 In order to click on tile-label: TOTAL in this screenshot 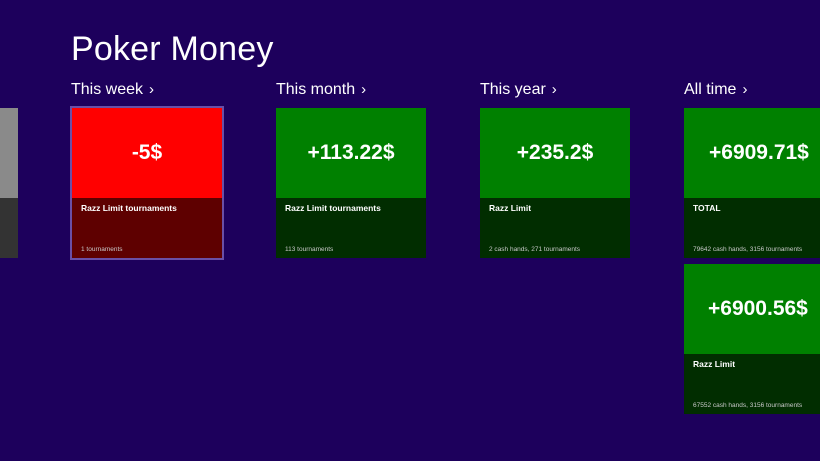, I will do `click(707, 208)`.